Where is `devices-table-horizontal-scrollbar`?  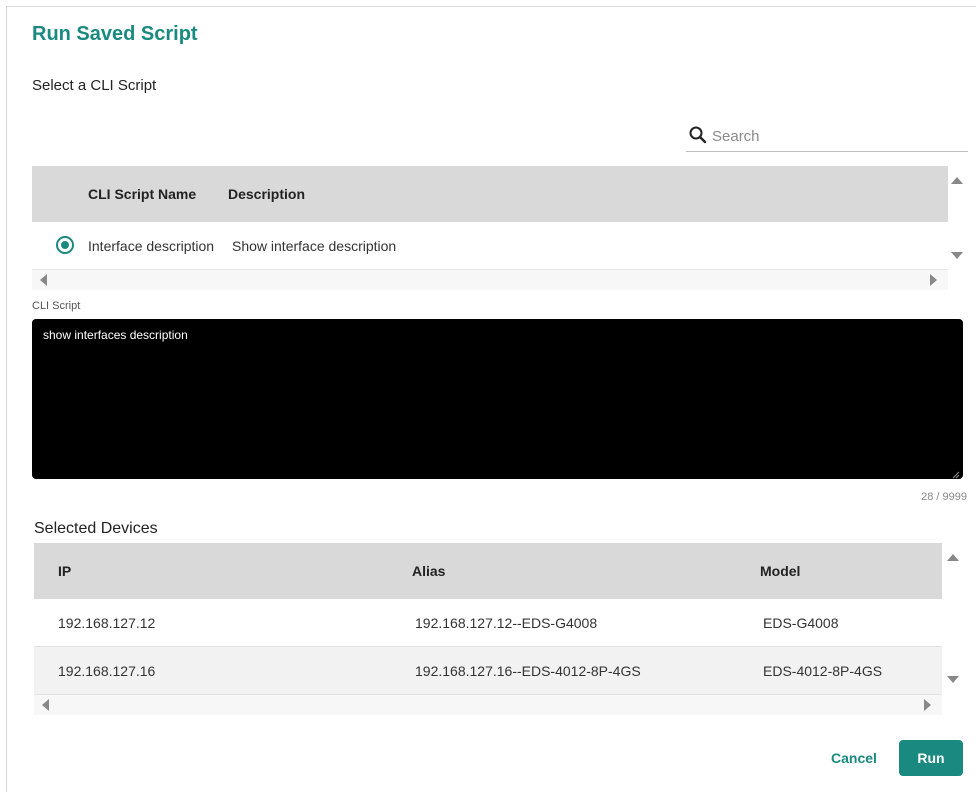 devices-table-horizontal-scrollbar is located at coordinates (488, 705).